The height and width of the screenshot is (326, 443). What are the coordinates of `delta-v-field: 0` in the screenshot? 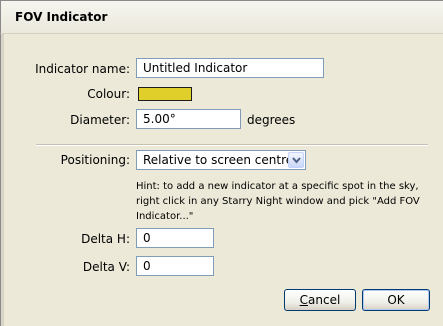 It's located at (175, 266).